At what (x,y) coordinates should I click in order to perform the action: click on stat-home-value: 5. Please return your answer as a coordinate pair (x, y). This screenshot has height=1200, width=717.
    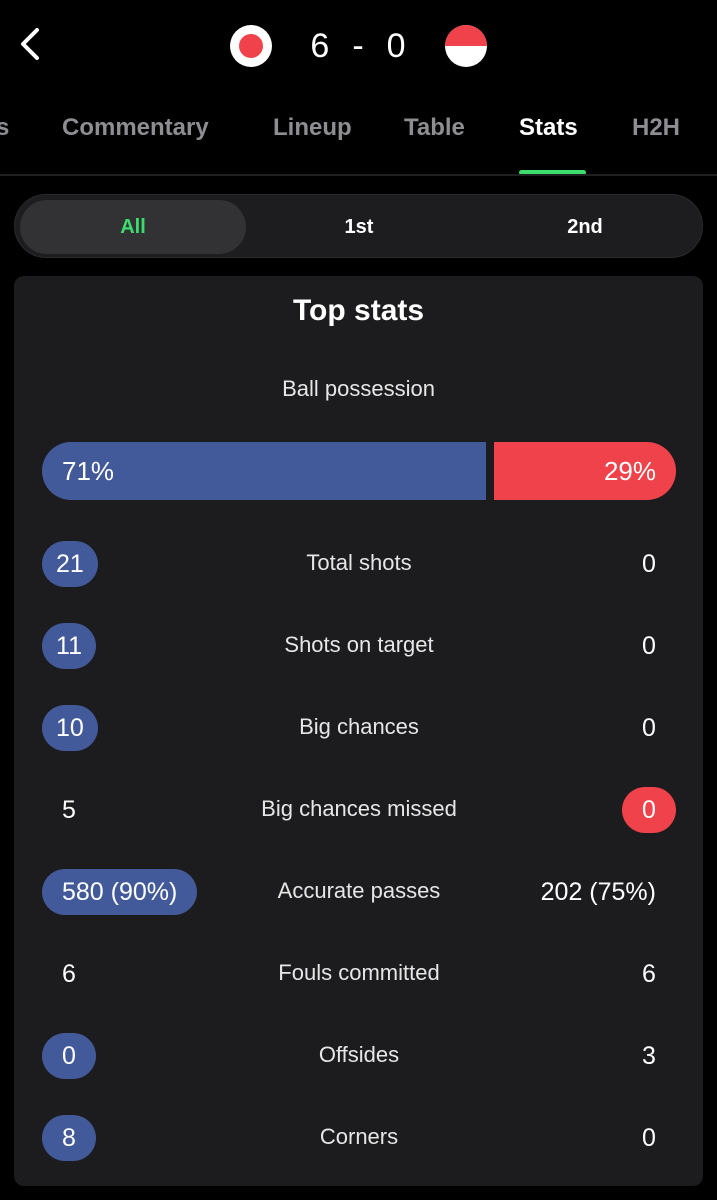
    Looking at the image, I should click on (69, 809).